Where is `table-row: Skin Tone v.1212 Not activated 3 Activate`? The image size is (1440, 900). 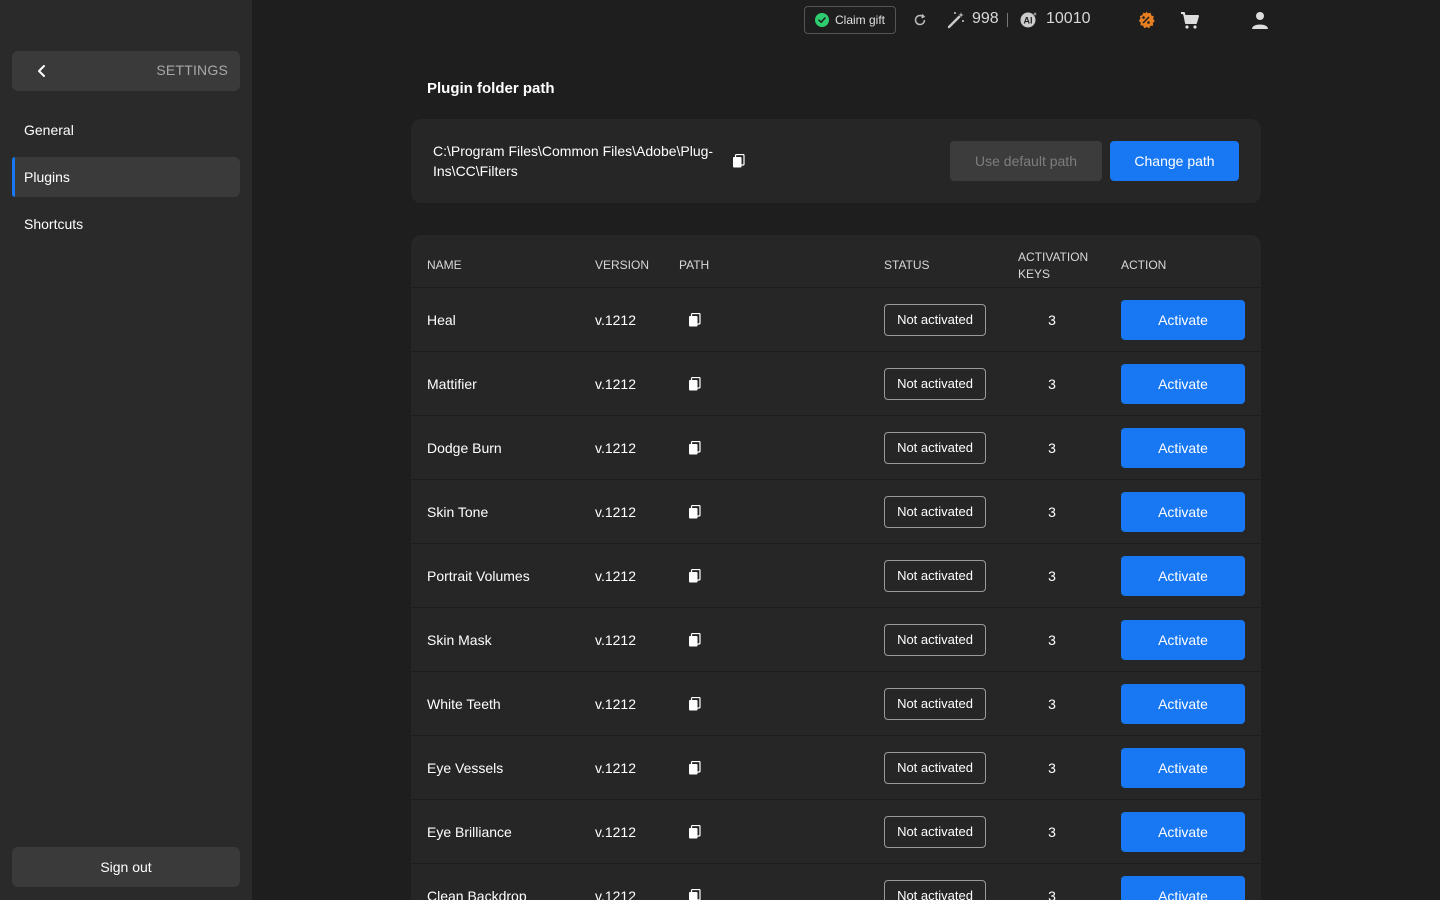
table-row: Skin Tone v.1212 Not activated 3 Activate is located at coordinates (836, 512).